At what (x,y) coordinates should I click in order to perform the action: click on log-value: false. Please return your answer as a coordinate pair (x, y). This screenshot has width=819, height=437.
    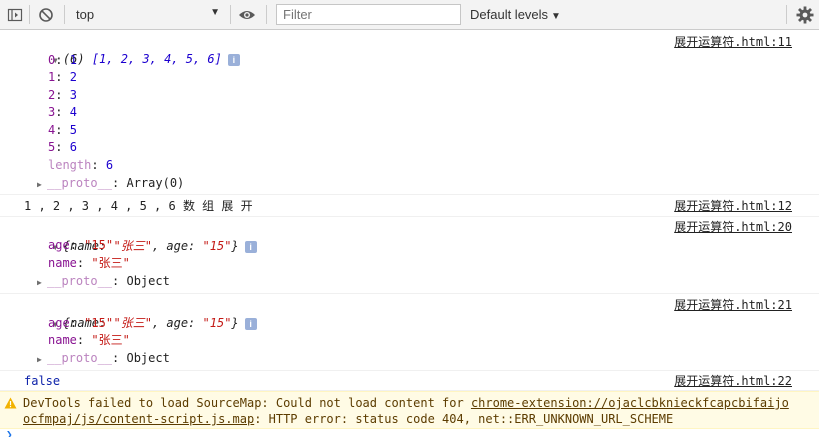
    Looking at the image, I should click on (42, 381).